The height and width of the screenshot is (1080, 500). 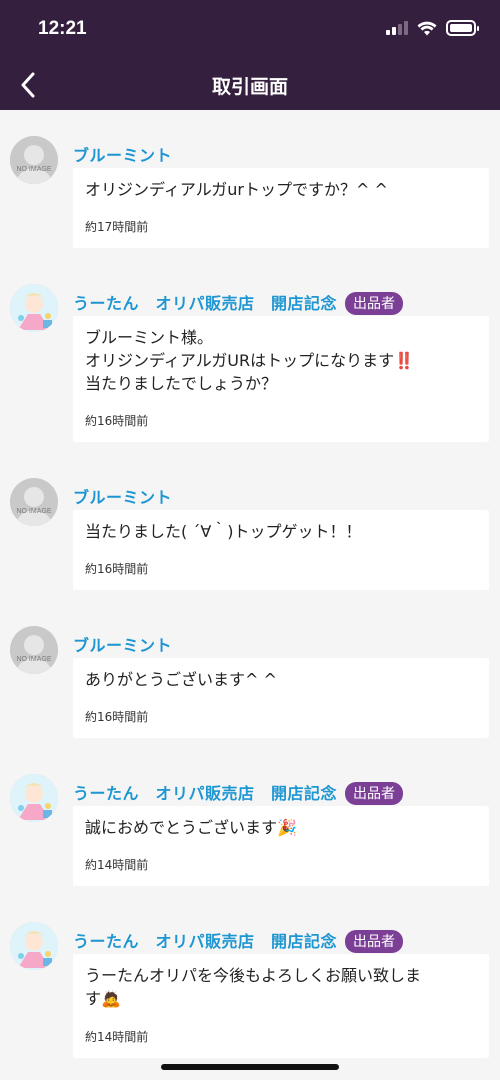 What do you see at coordinates (117, 227) in the screenshot?
I see `message-time: 約17時間前` at bounding box center [117, 227].